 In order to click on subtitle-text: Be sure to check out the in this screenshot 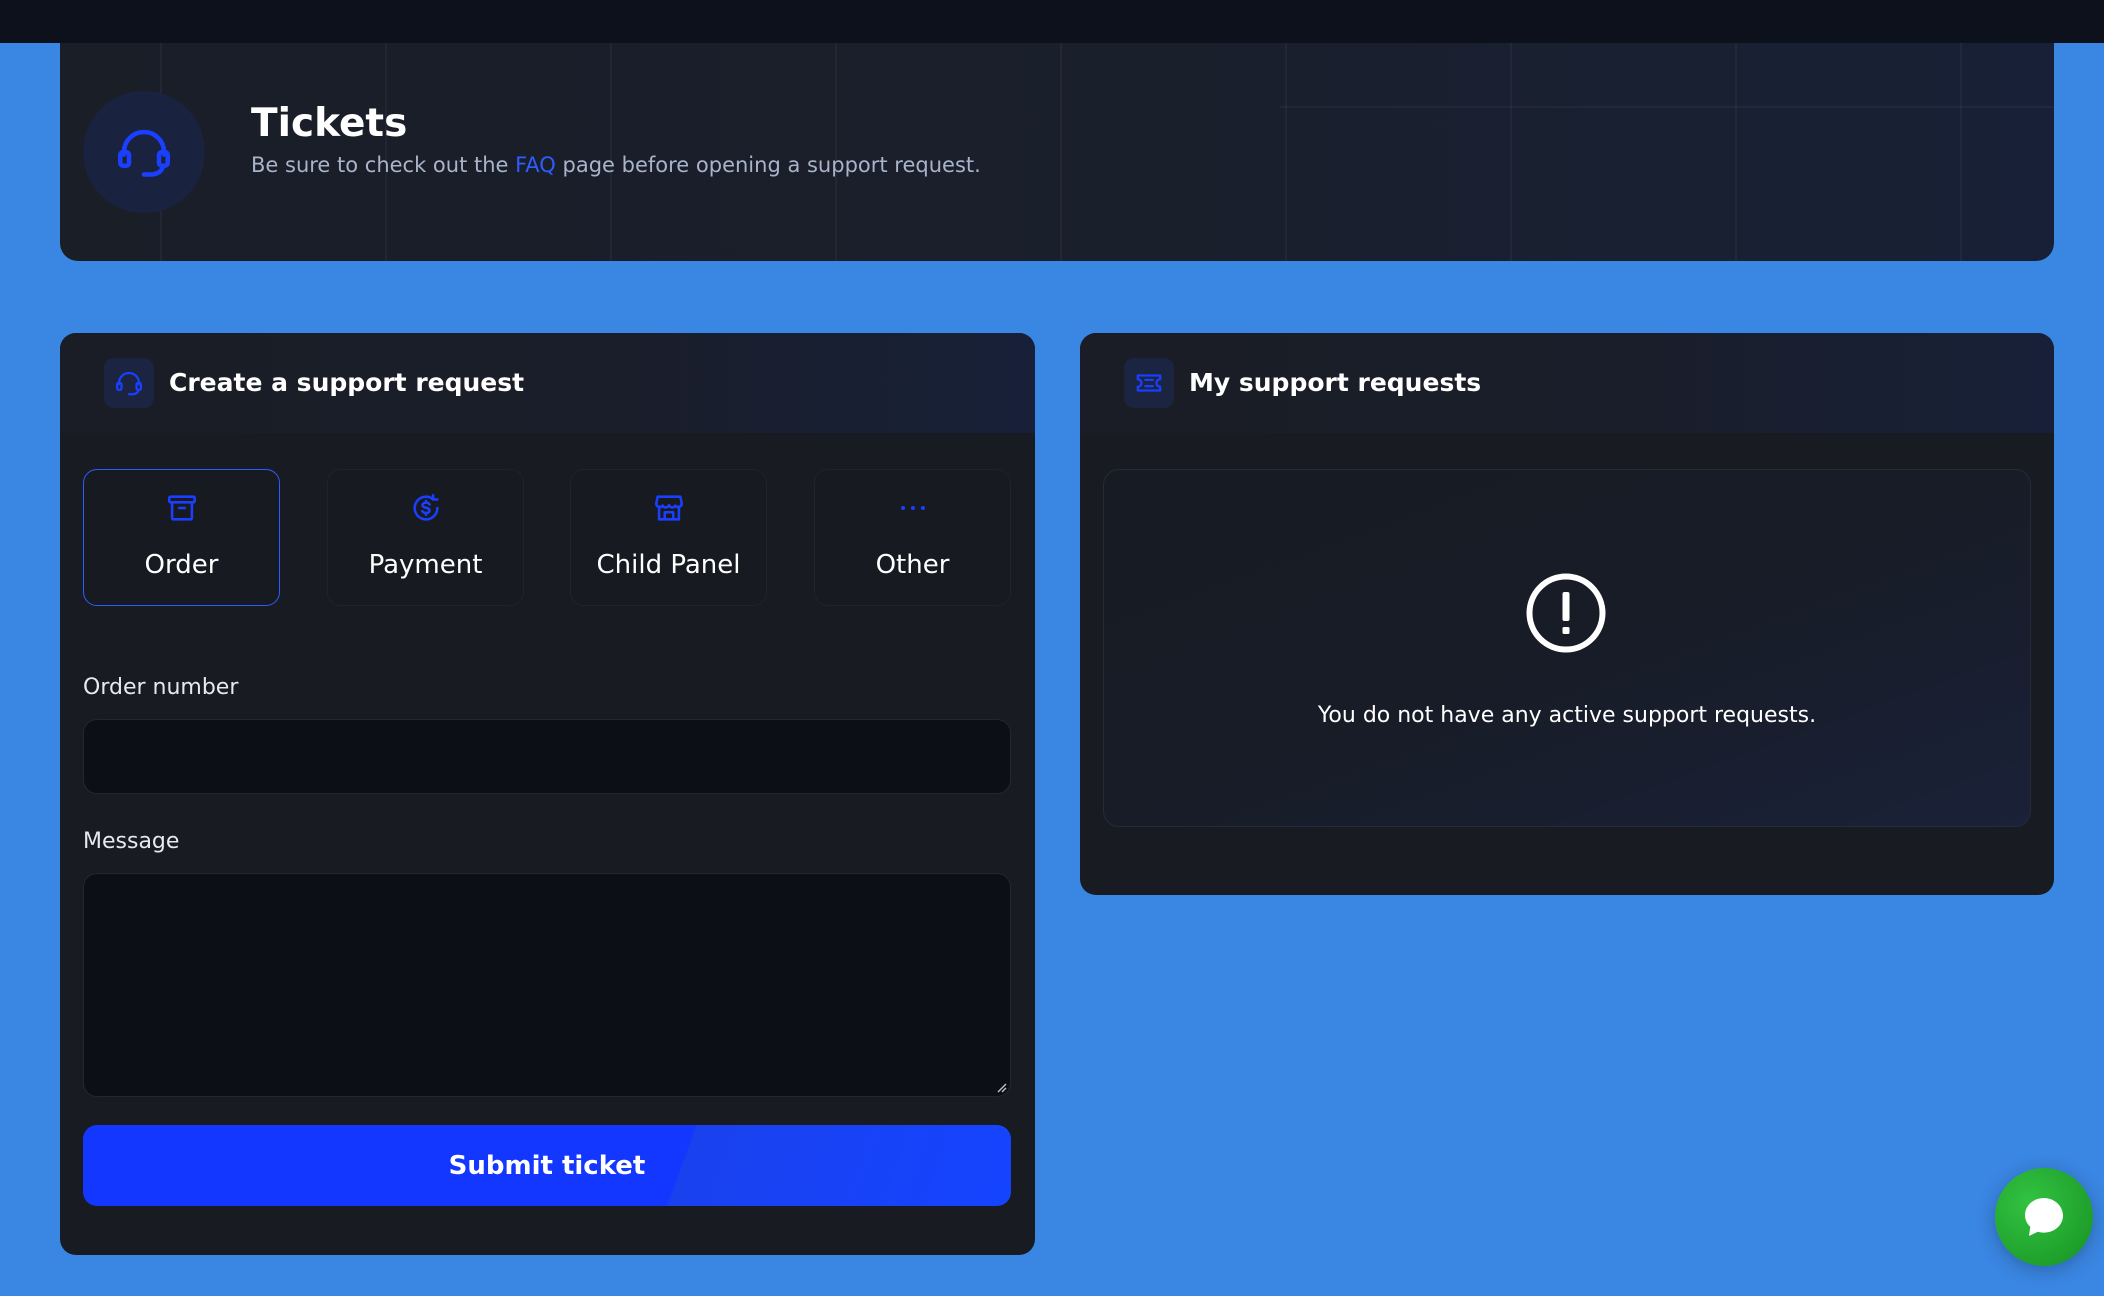, I will do `click(383, 165)`.